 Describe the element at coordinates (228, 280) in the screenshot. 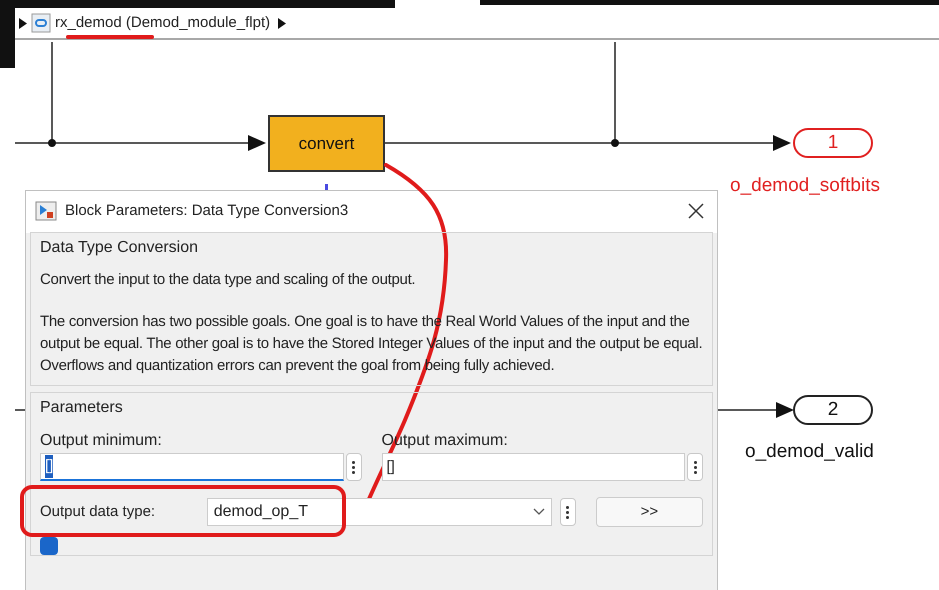

I see `description-text: Convert the input to the data type and scaling of the output.` at that location.